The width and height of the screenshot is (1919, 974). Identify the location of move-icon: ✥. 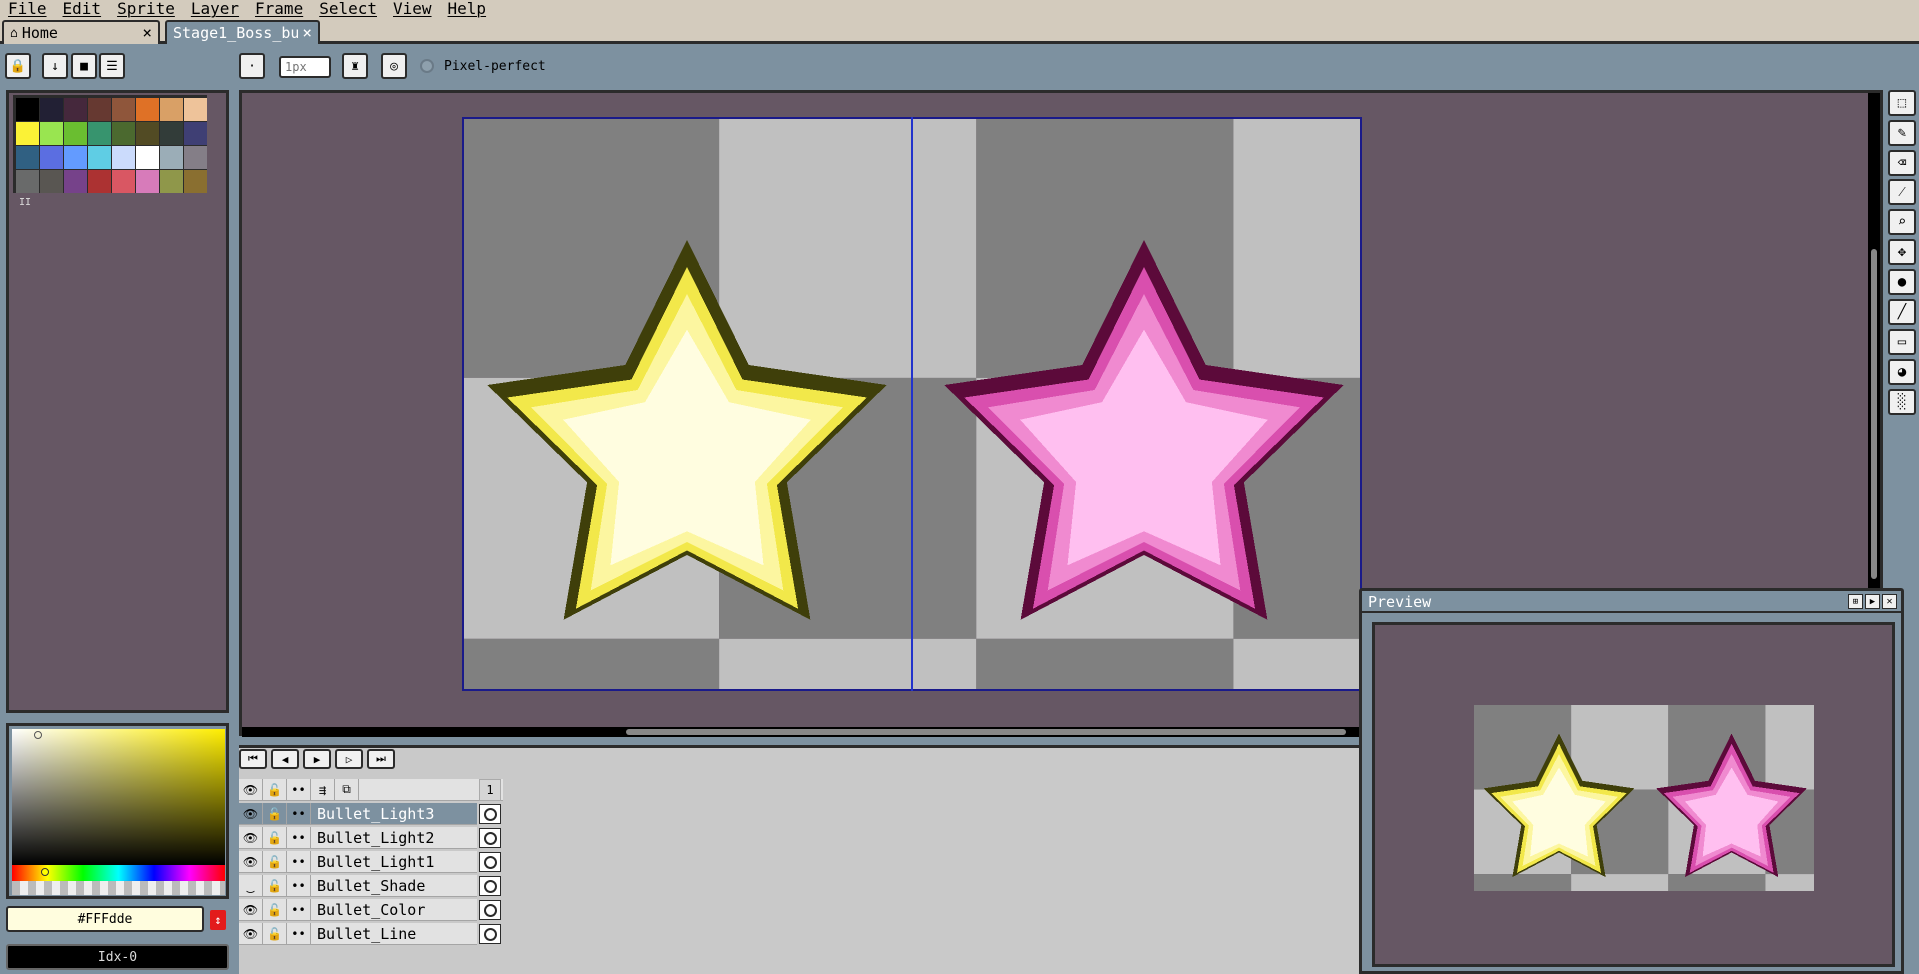
(1902, 252).